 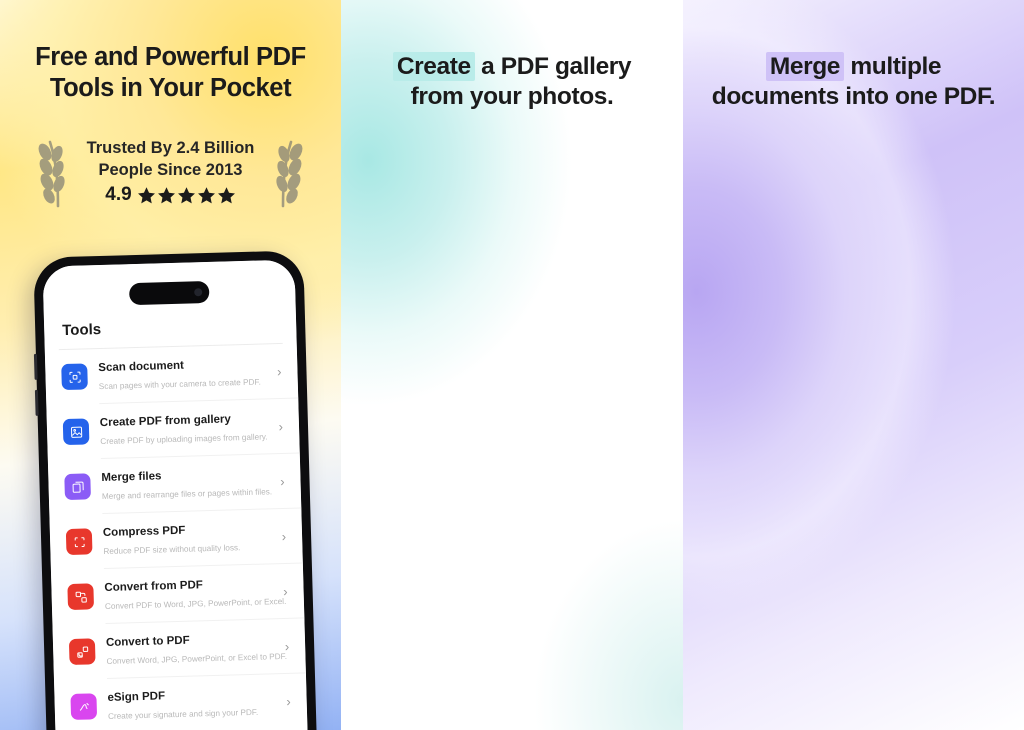 I want to click on headline-rest: a PDF gallery, so click(x=553, y=66).